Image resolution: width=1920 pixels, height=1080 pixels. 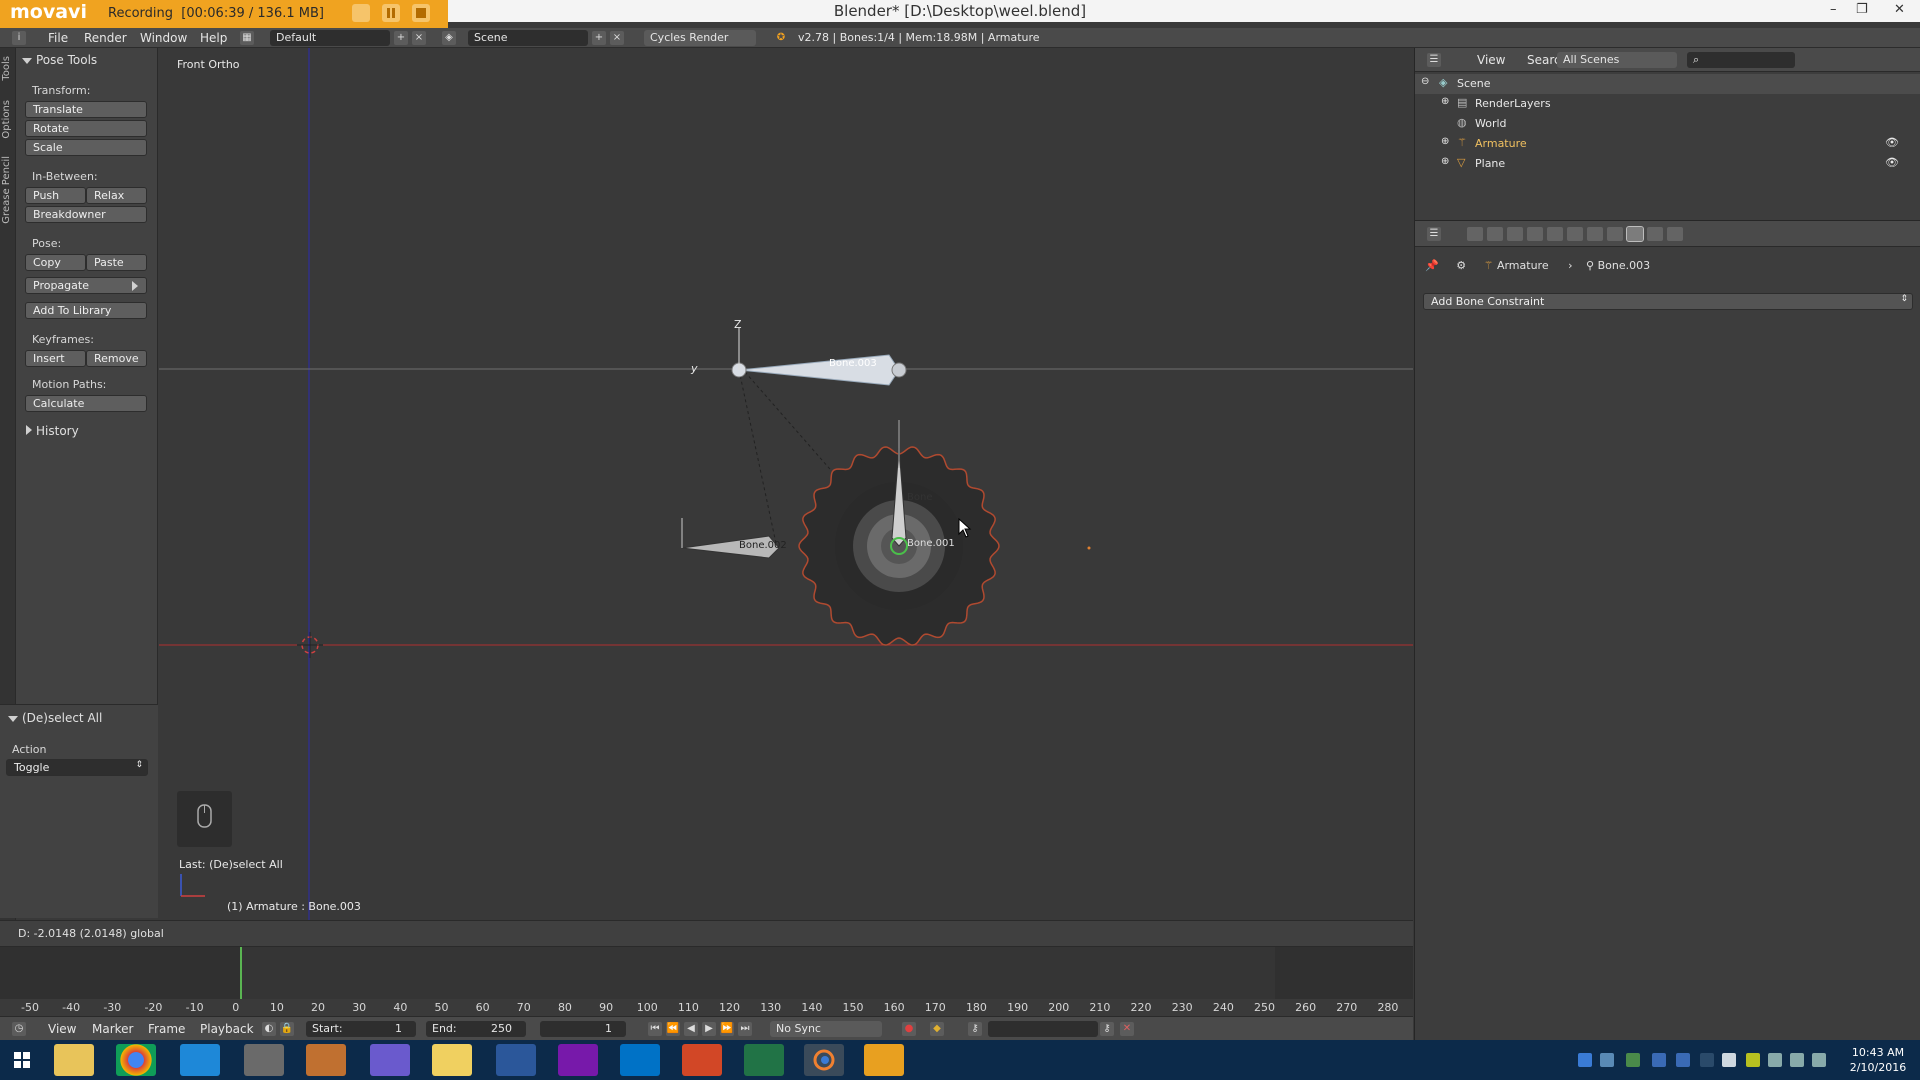 I want to click on relax-button: Relax, so click(x=116, y=195).